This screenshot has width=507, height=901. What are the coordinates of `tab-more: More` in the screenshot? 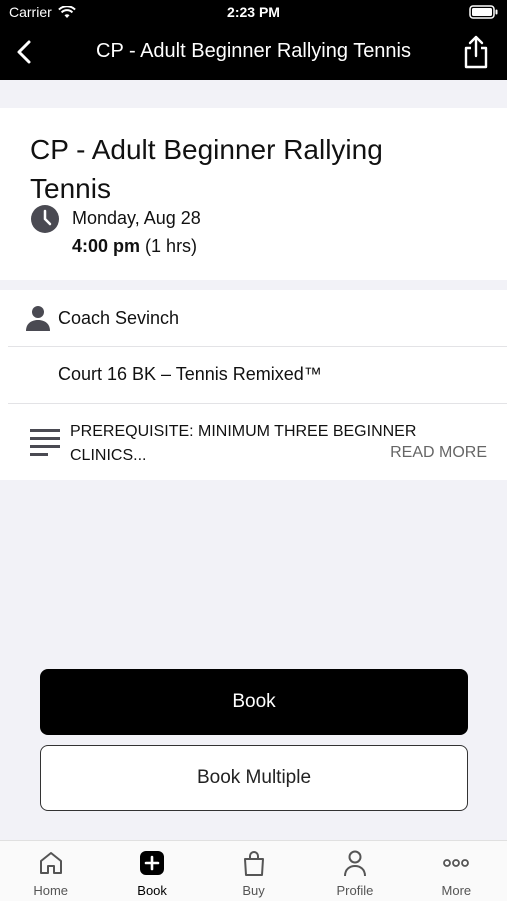 It's located at (456, 871).